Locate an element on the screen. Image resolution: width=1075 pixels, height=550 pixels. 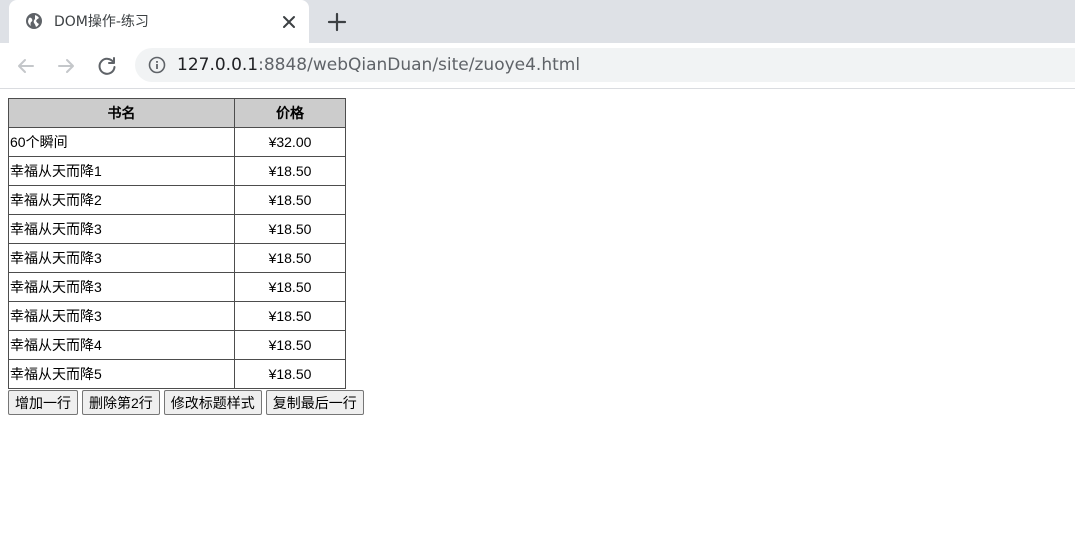
table-row: 幸福从天而降5 ¥18.50 is located at coordinates (177, 374).